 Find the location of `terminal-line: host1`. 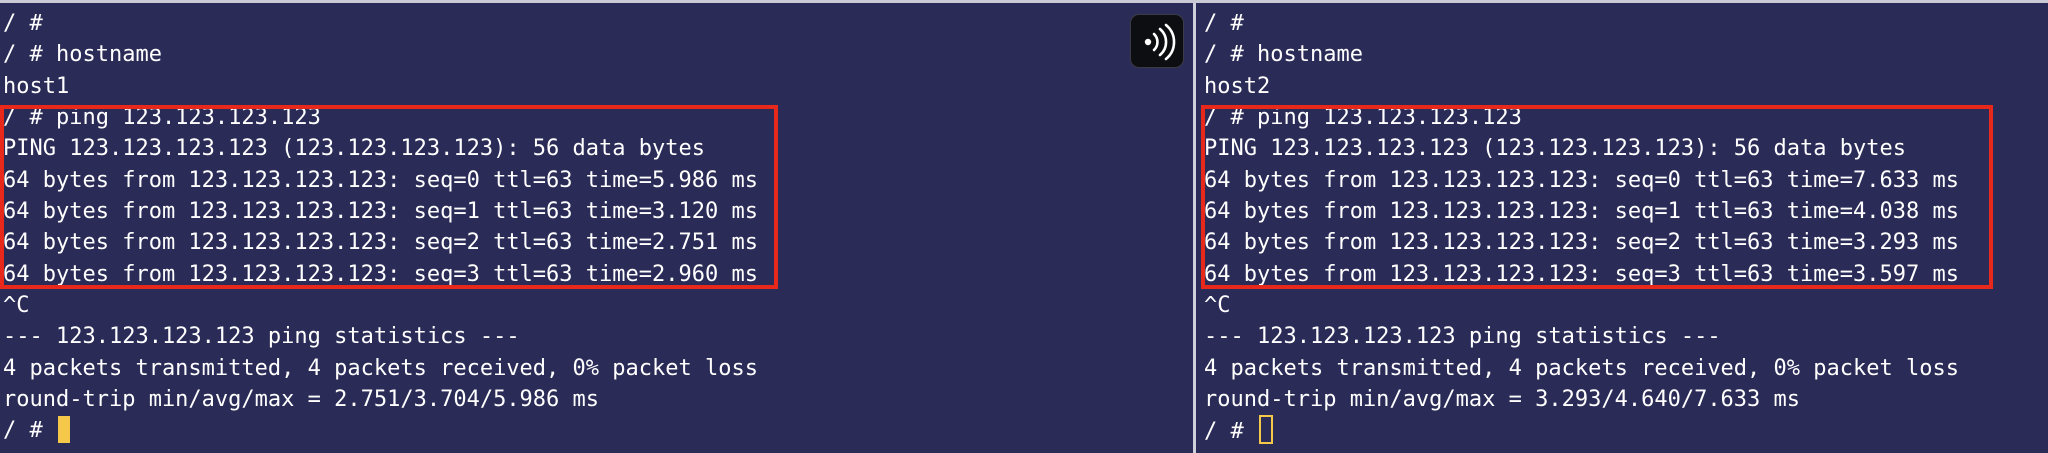

terminal-line: host1 is located at coordinates (36, 86).